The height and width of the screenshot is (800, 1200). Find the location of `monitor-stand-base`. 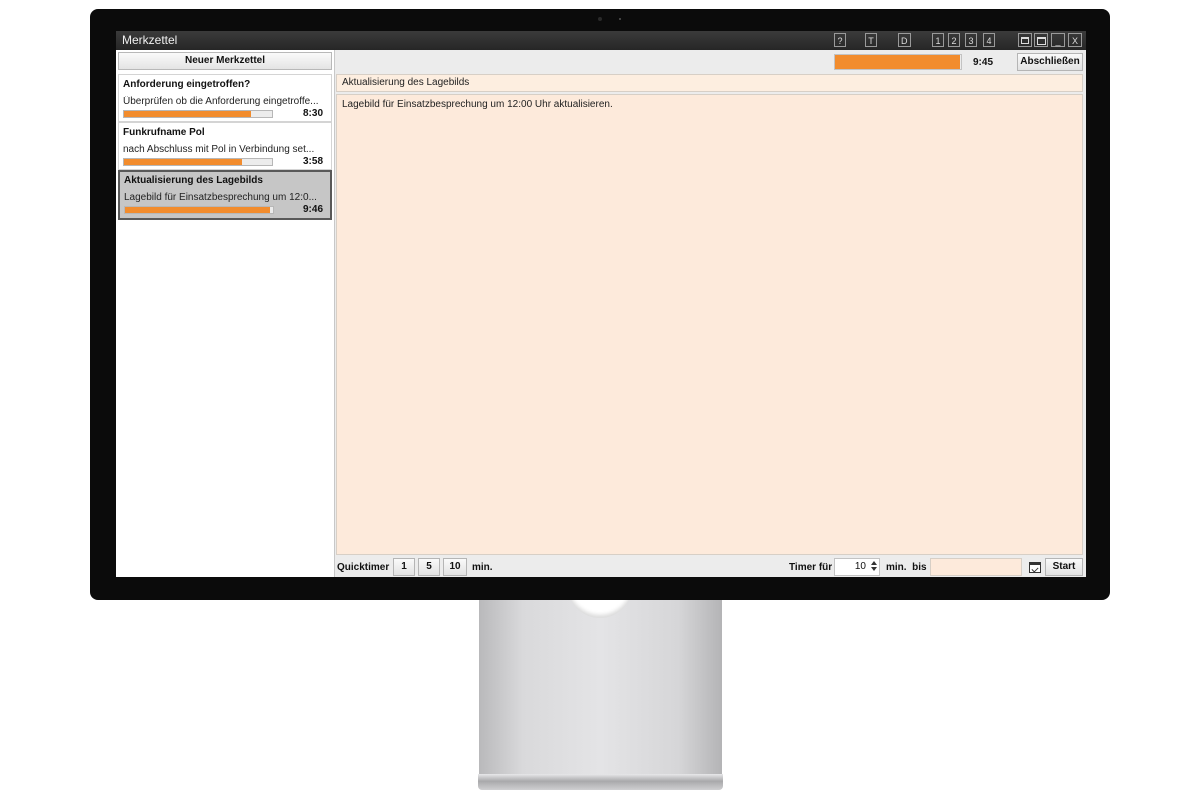

monitor-stand-base is located at coordinates (600, 782).